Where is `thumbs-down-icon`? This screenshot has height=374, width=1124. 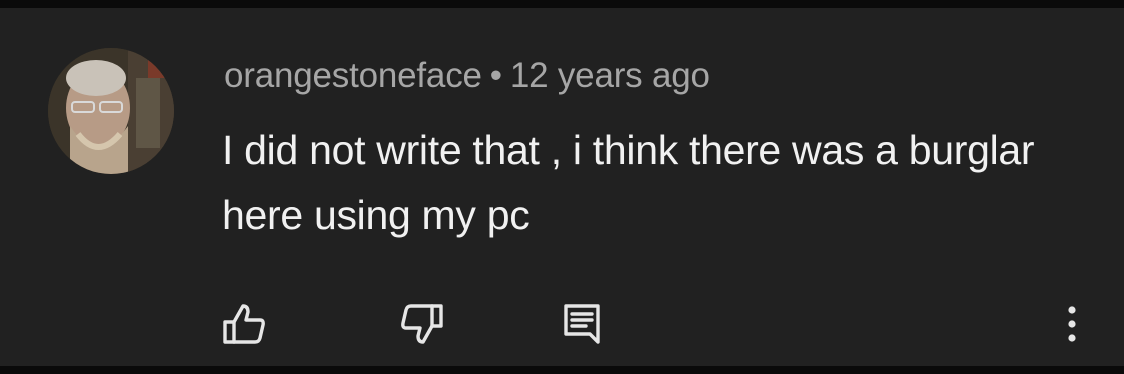
thumbs-down-icon is located at coordinates (422, 324).